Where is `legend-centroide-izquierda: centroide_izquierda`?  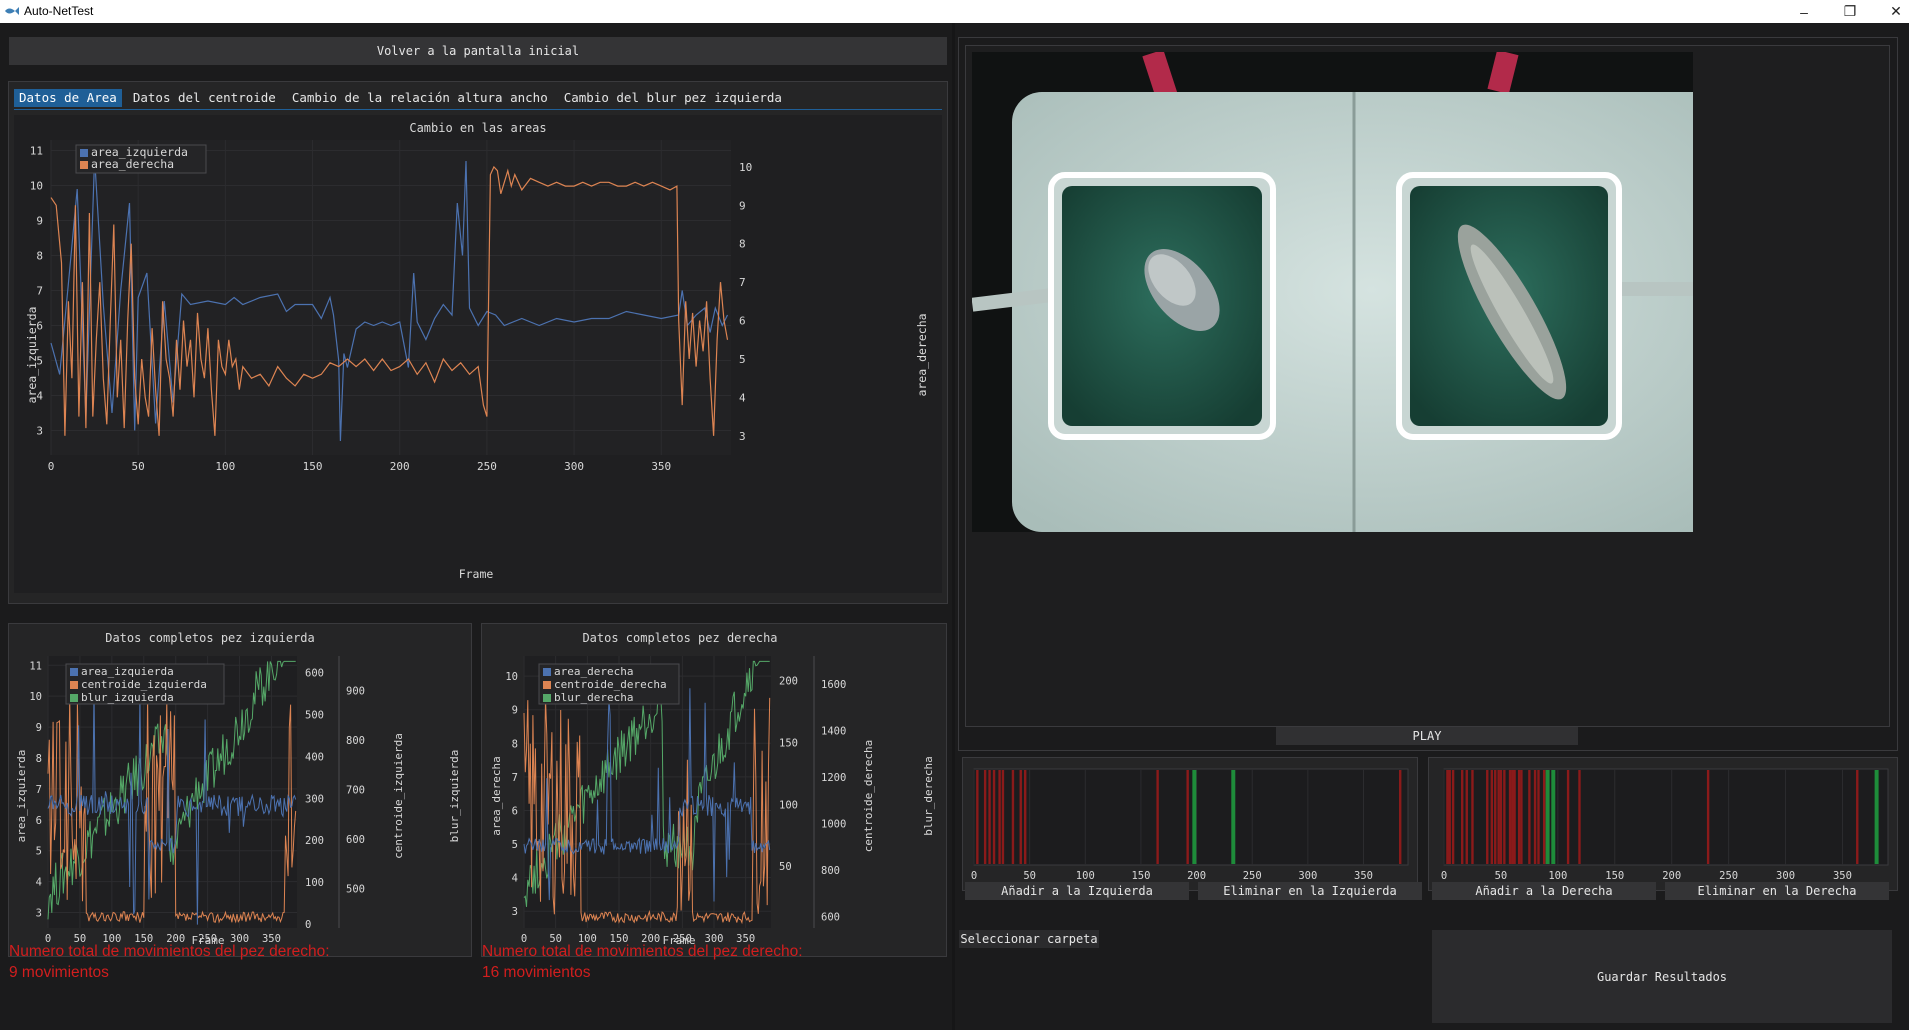 legend-centroide-izquierda: centroide_izquierda is located at coordinates (144, 684).